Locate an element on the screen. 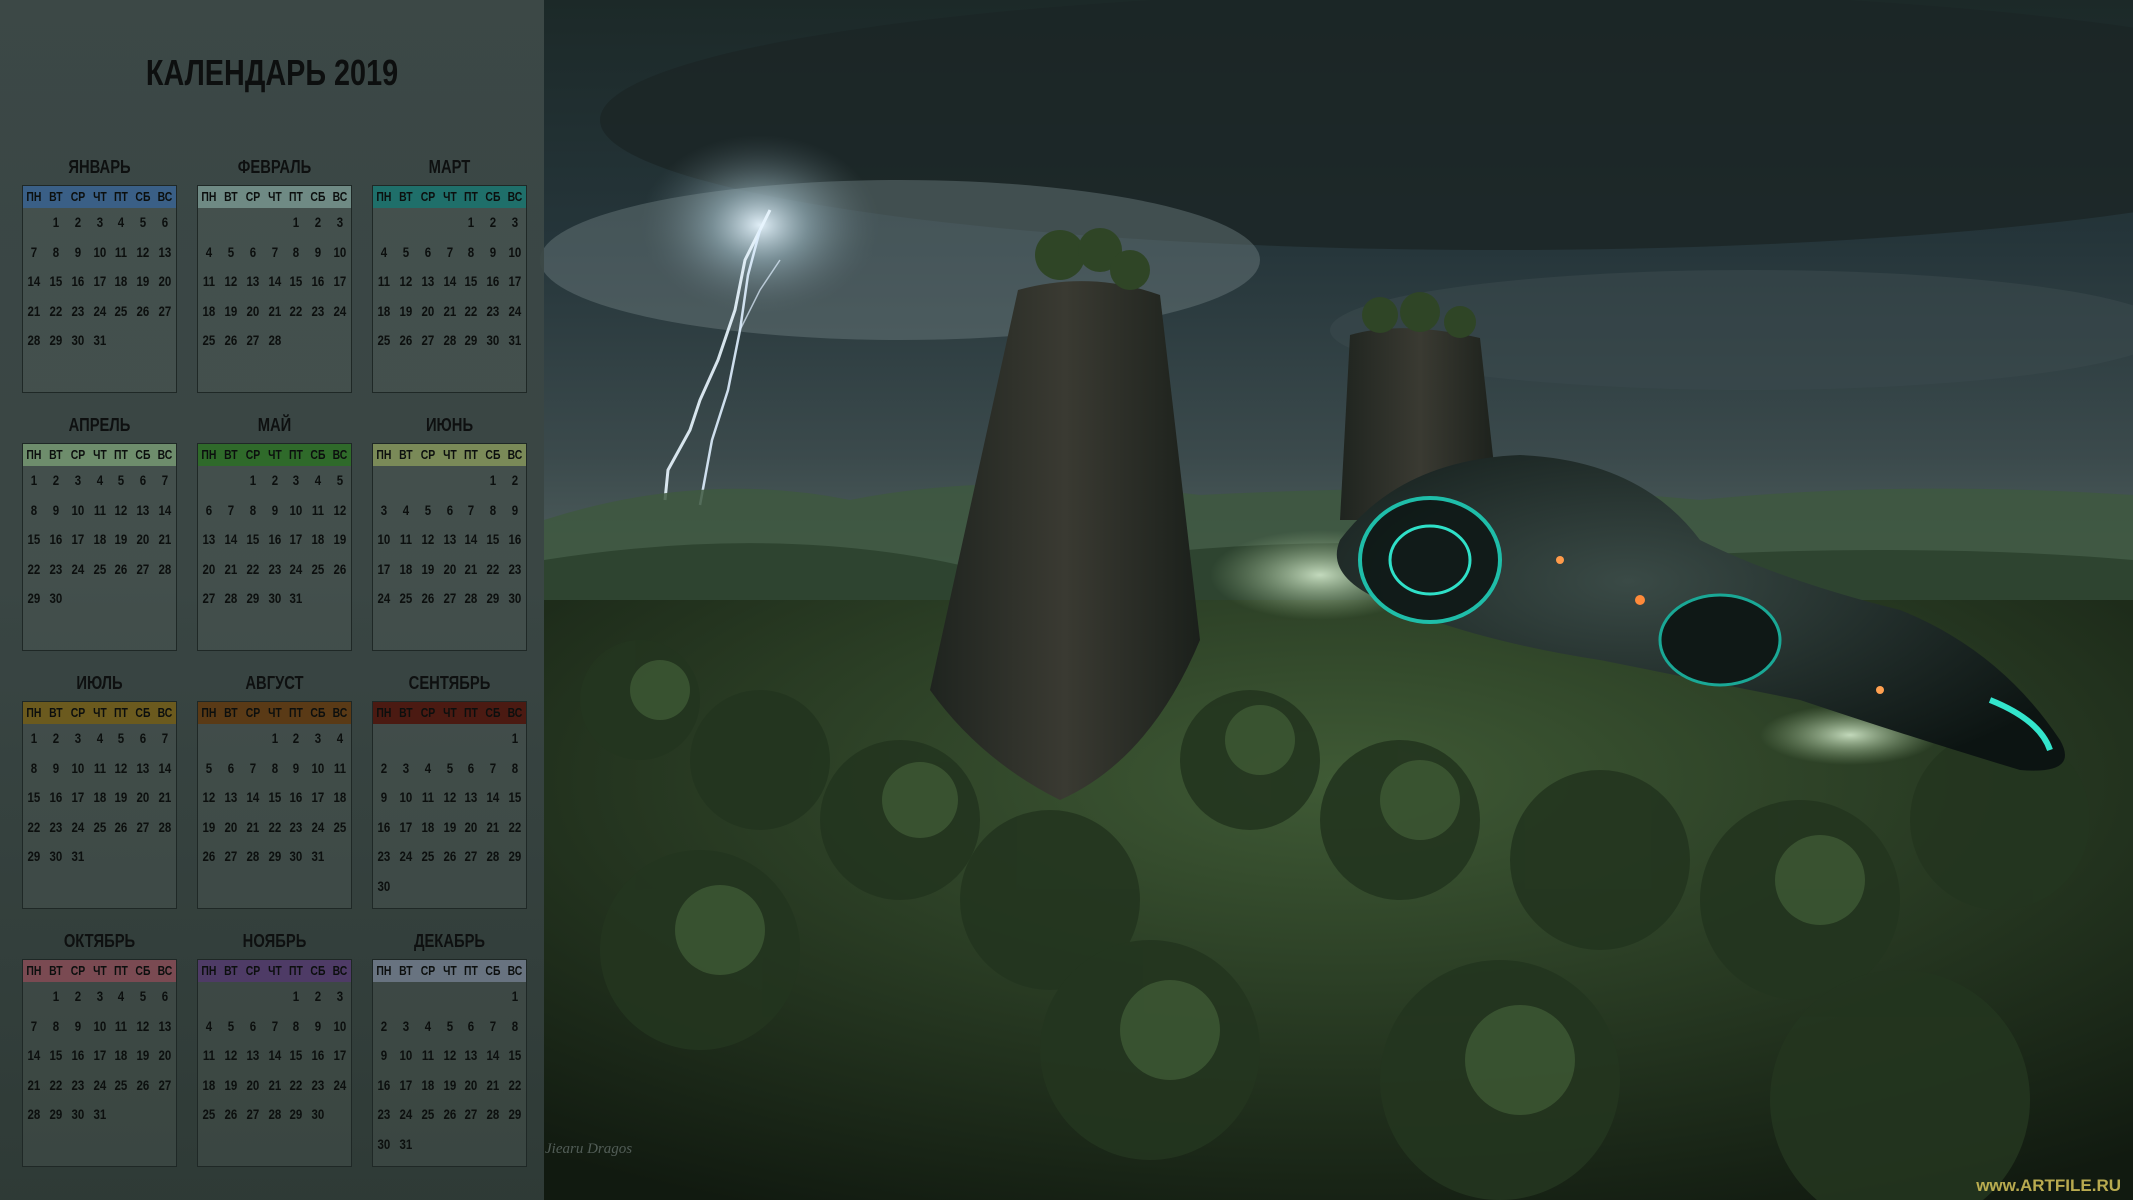  day-number: 15 is located at coordinates (515, 1055).